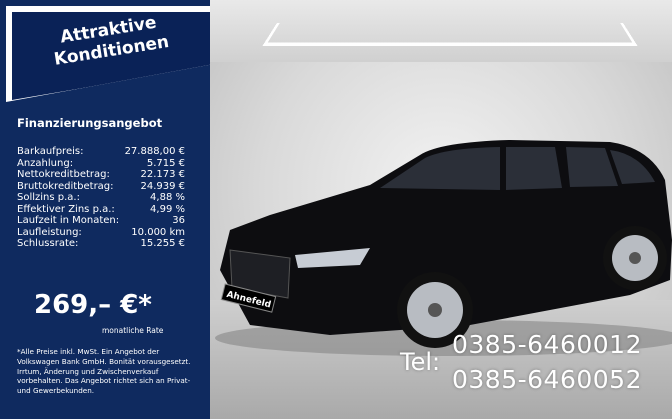 The height and width of the screenshot is (419, 672). What do you see at coordinates (162, 243) in the screenshot?
I see `detail-value: 15.255 €` at bounding box center [162, 243].